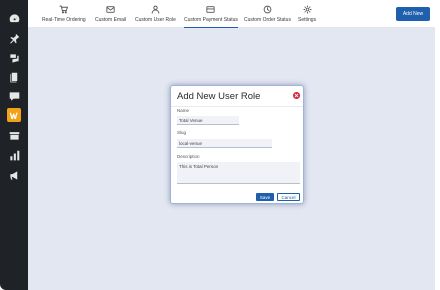 The width and height of the screenshot is (440, 290). I want to click on tab-settings: Settings, so click(307, 16).